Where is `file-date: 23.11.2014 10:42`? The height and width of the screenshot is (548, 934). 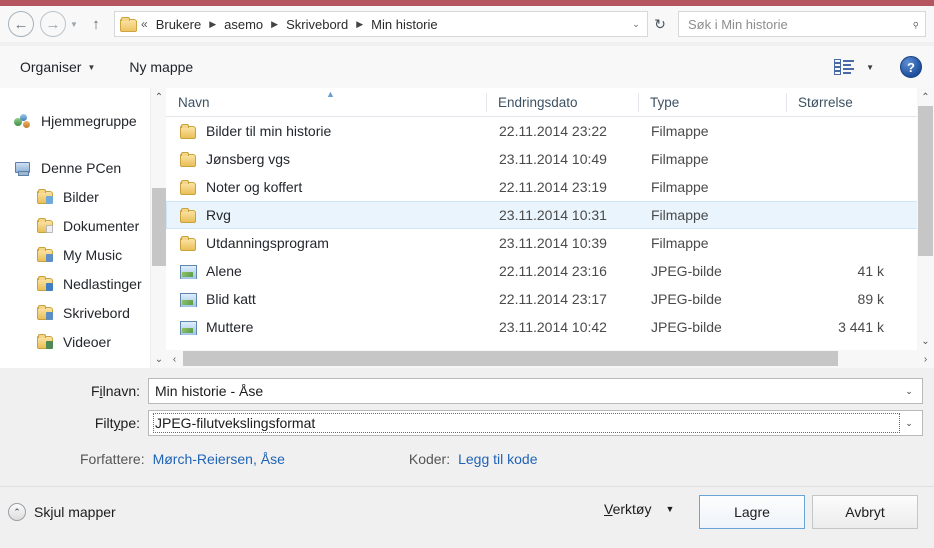
file-date: 23.11.2014 10:42 is located at coordinates (553, 327).